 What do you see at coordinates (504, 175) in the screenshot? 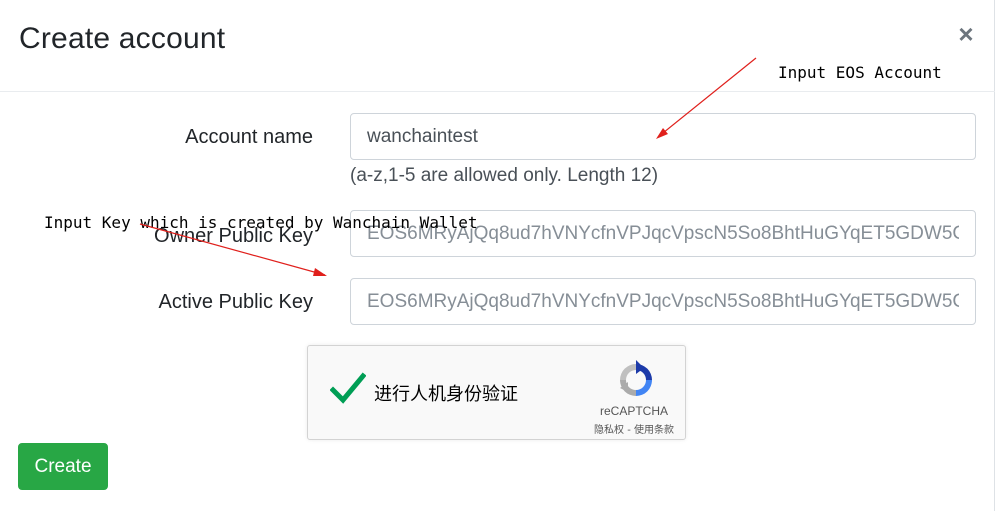
I see `account-name-help: (a-z,1-5 are allowed only. Length 12)` at bounding box center [504, 175].